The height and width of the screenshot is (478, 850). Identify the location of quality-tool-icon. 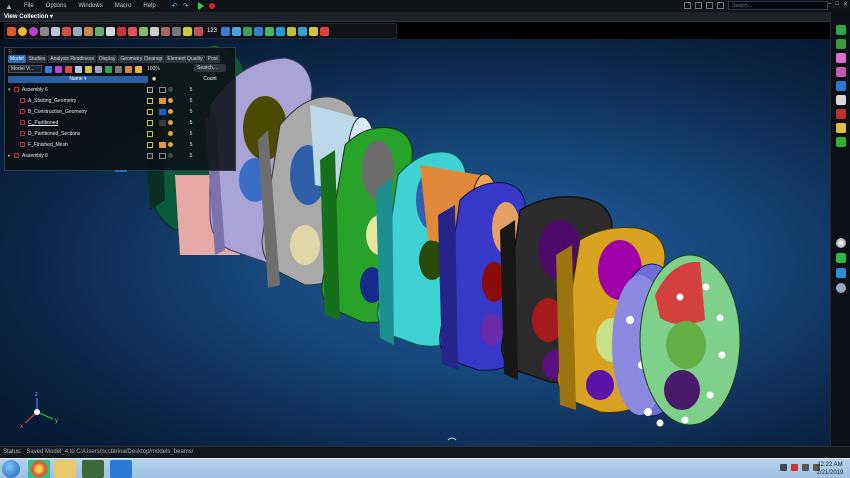
(292, 31).